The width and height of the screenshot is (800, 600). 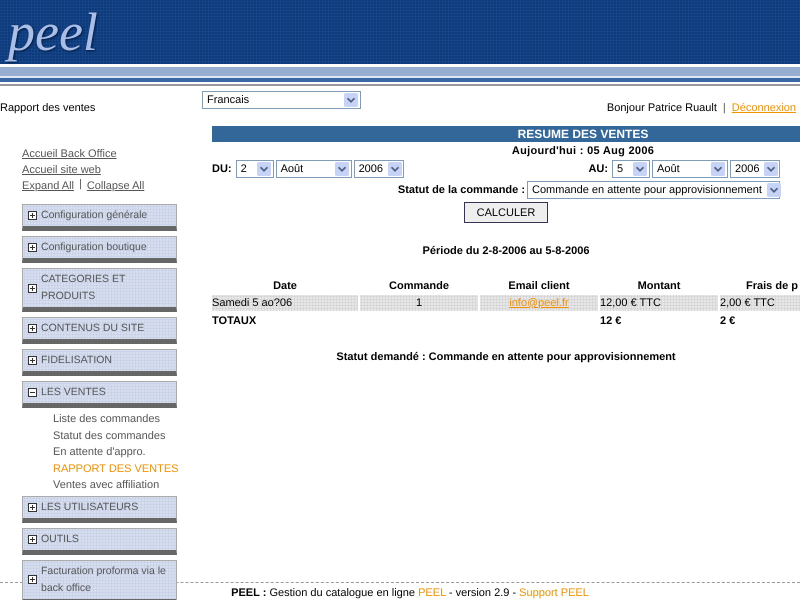 I want to click on requested-status: Statut demandé : Commande en attente pour approvisionnement, so click(x=506, y=357).